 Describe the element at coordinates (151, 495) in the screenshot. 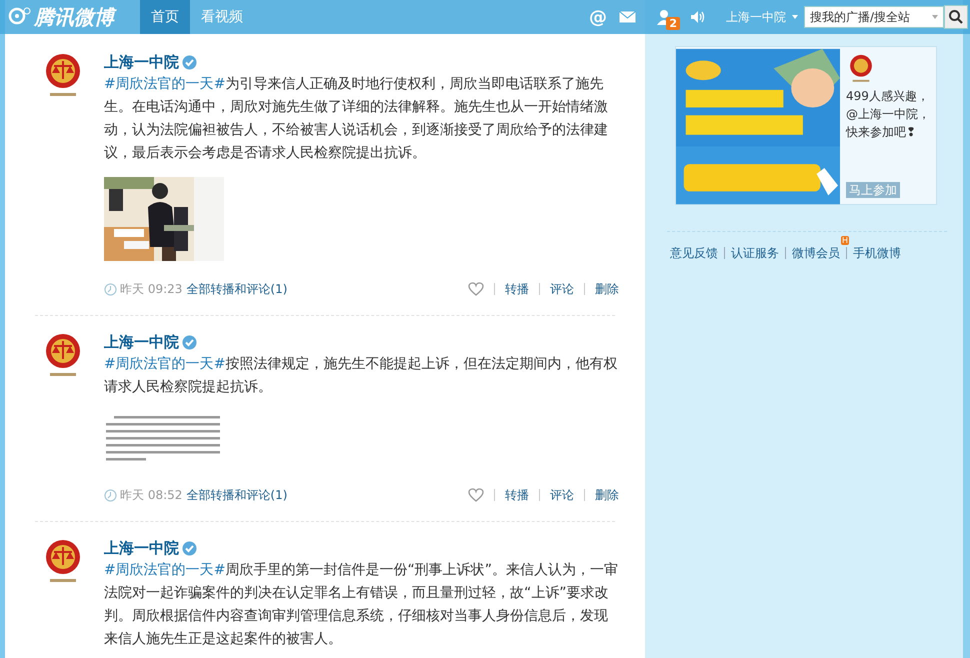

I see `post-time: 昨天 08:52` at that location.